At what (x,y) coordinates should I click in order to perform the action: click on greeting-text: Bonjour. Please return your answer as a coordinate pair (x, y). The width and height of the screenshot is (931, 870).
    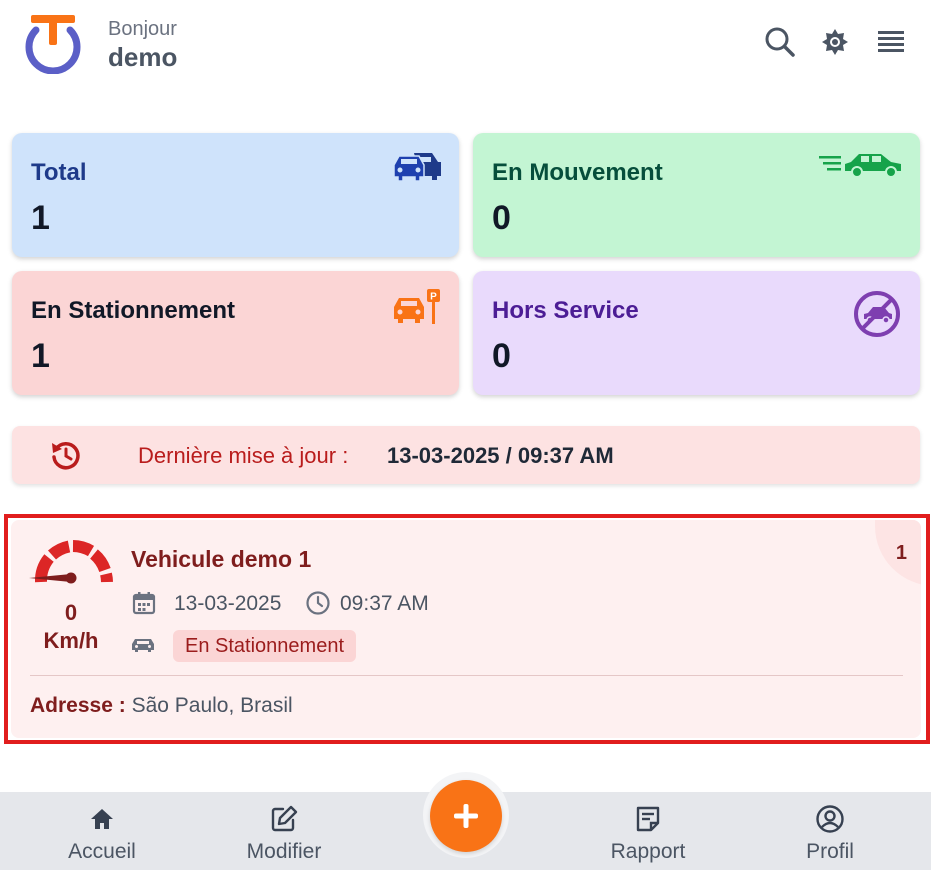
    Looking at the image, I should click on (142, 29).